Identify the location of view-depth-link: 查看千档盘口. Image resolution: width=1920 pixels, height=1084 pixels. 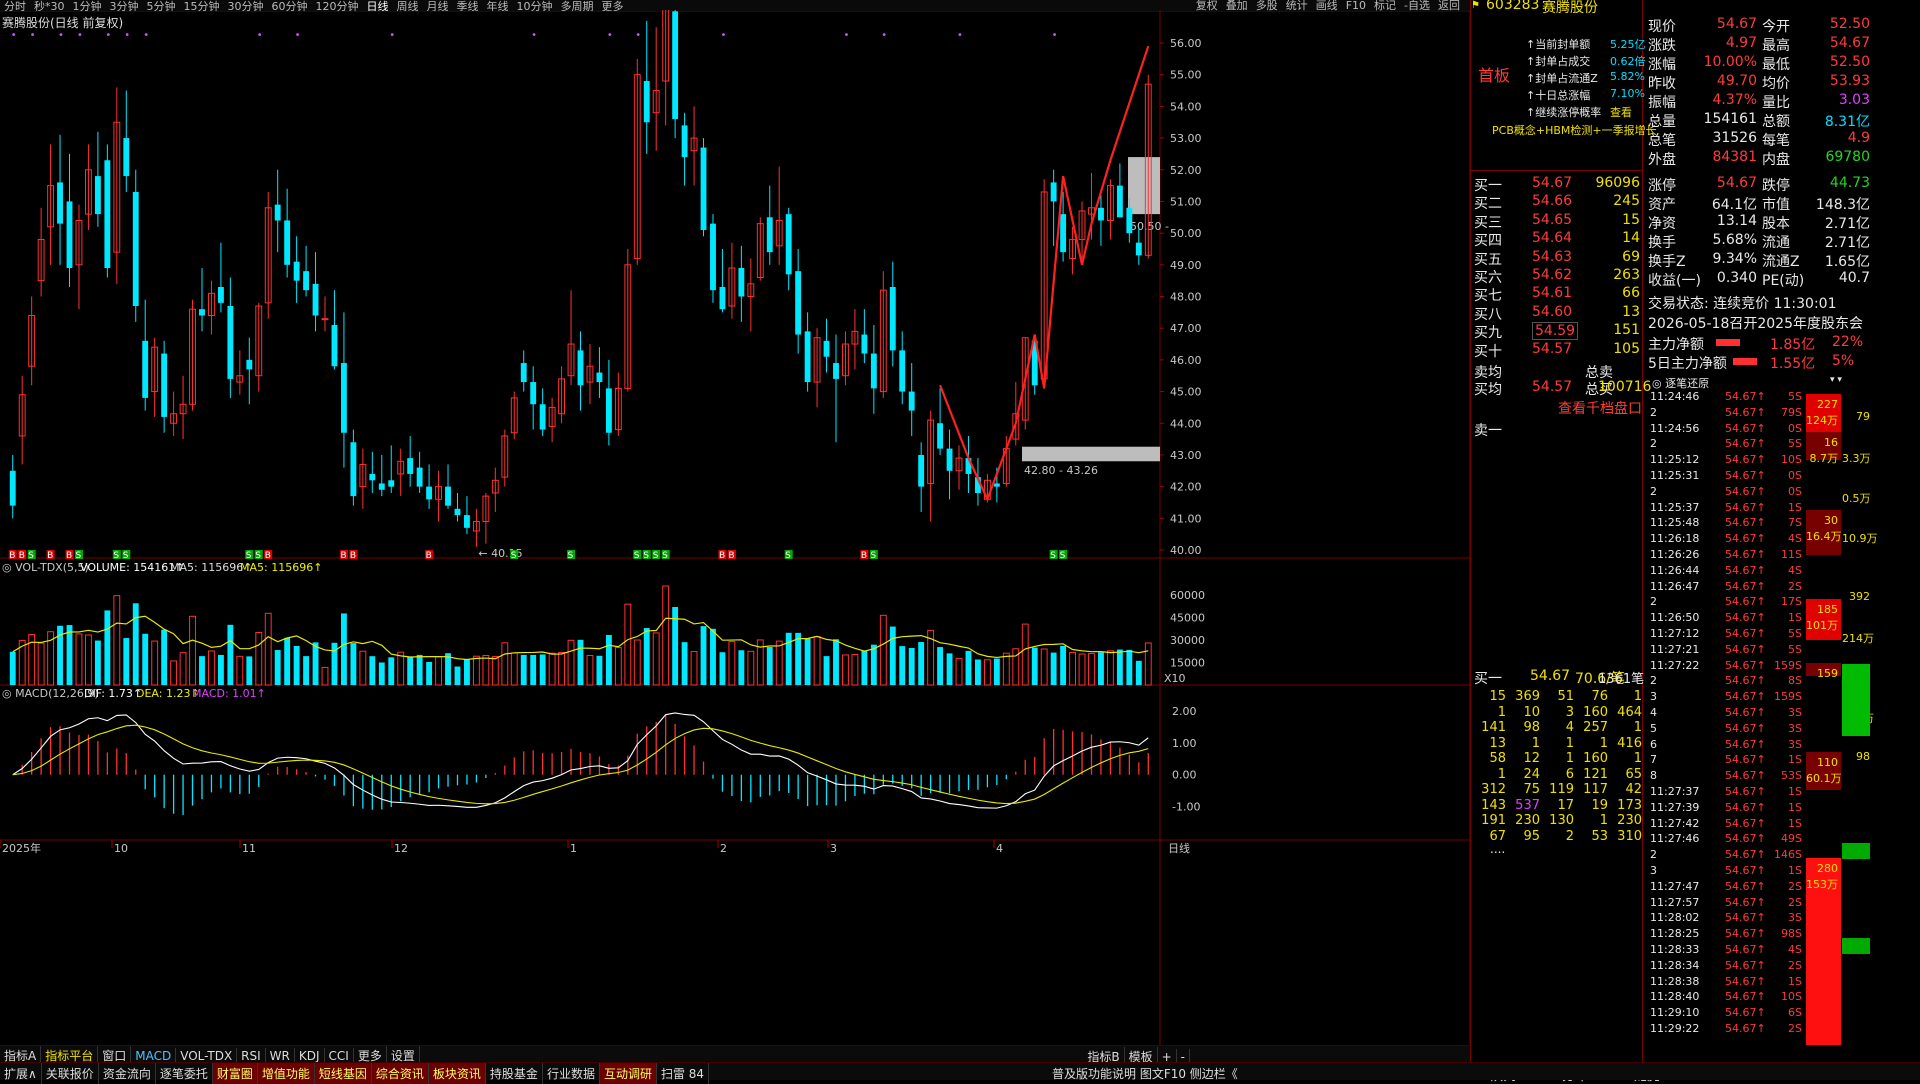
(1600, 409).